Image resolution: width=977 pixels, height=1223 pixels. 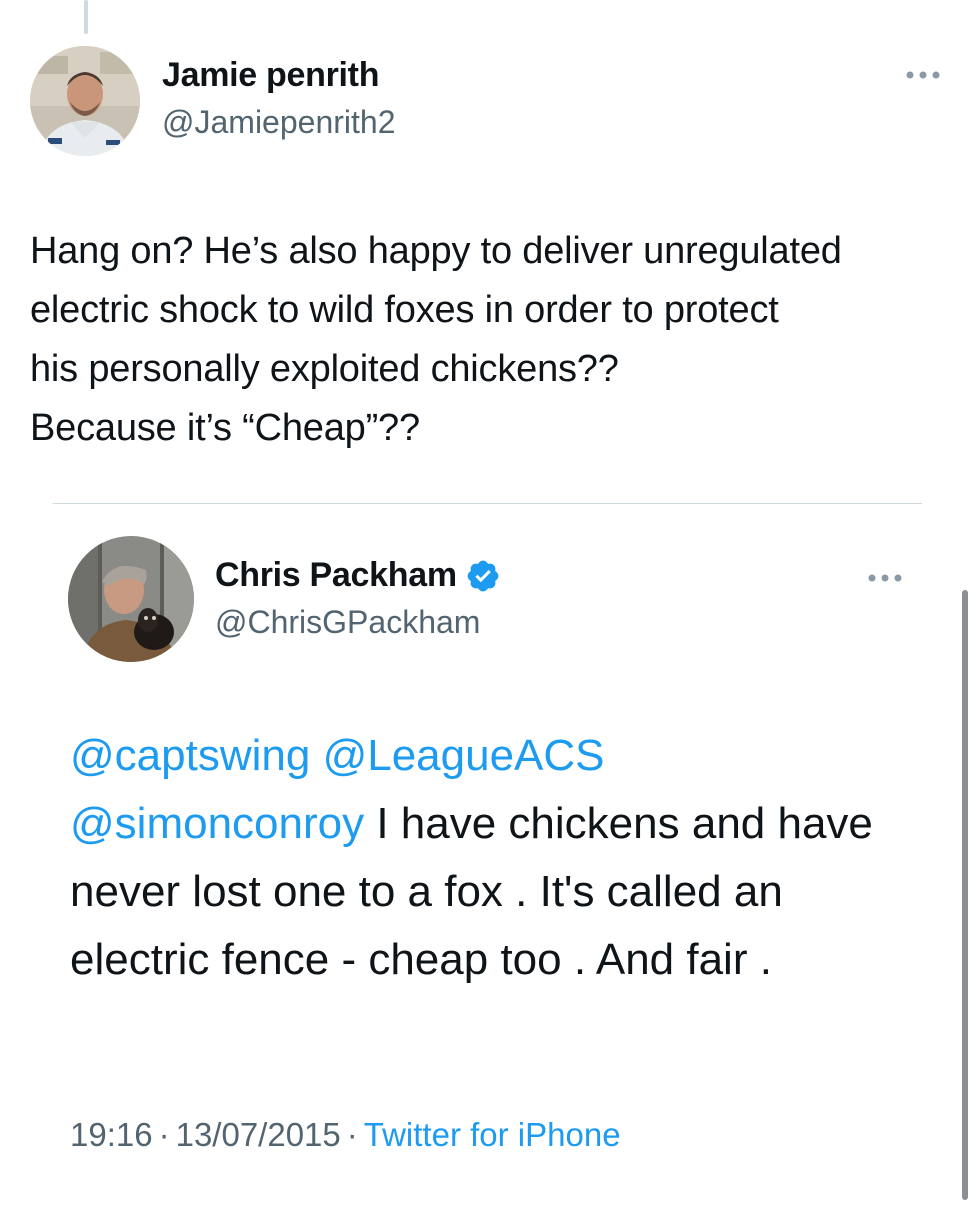 I want to click on tweet-time: 19:16, so click(x=111, y=1134).